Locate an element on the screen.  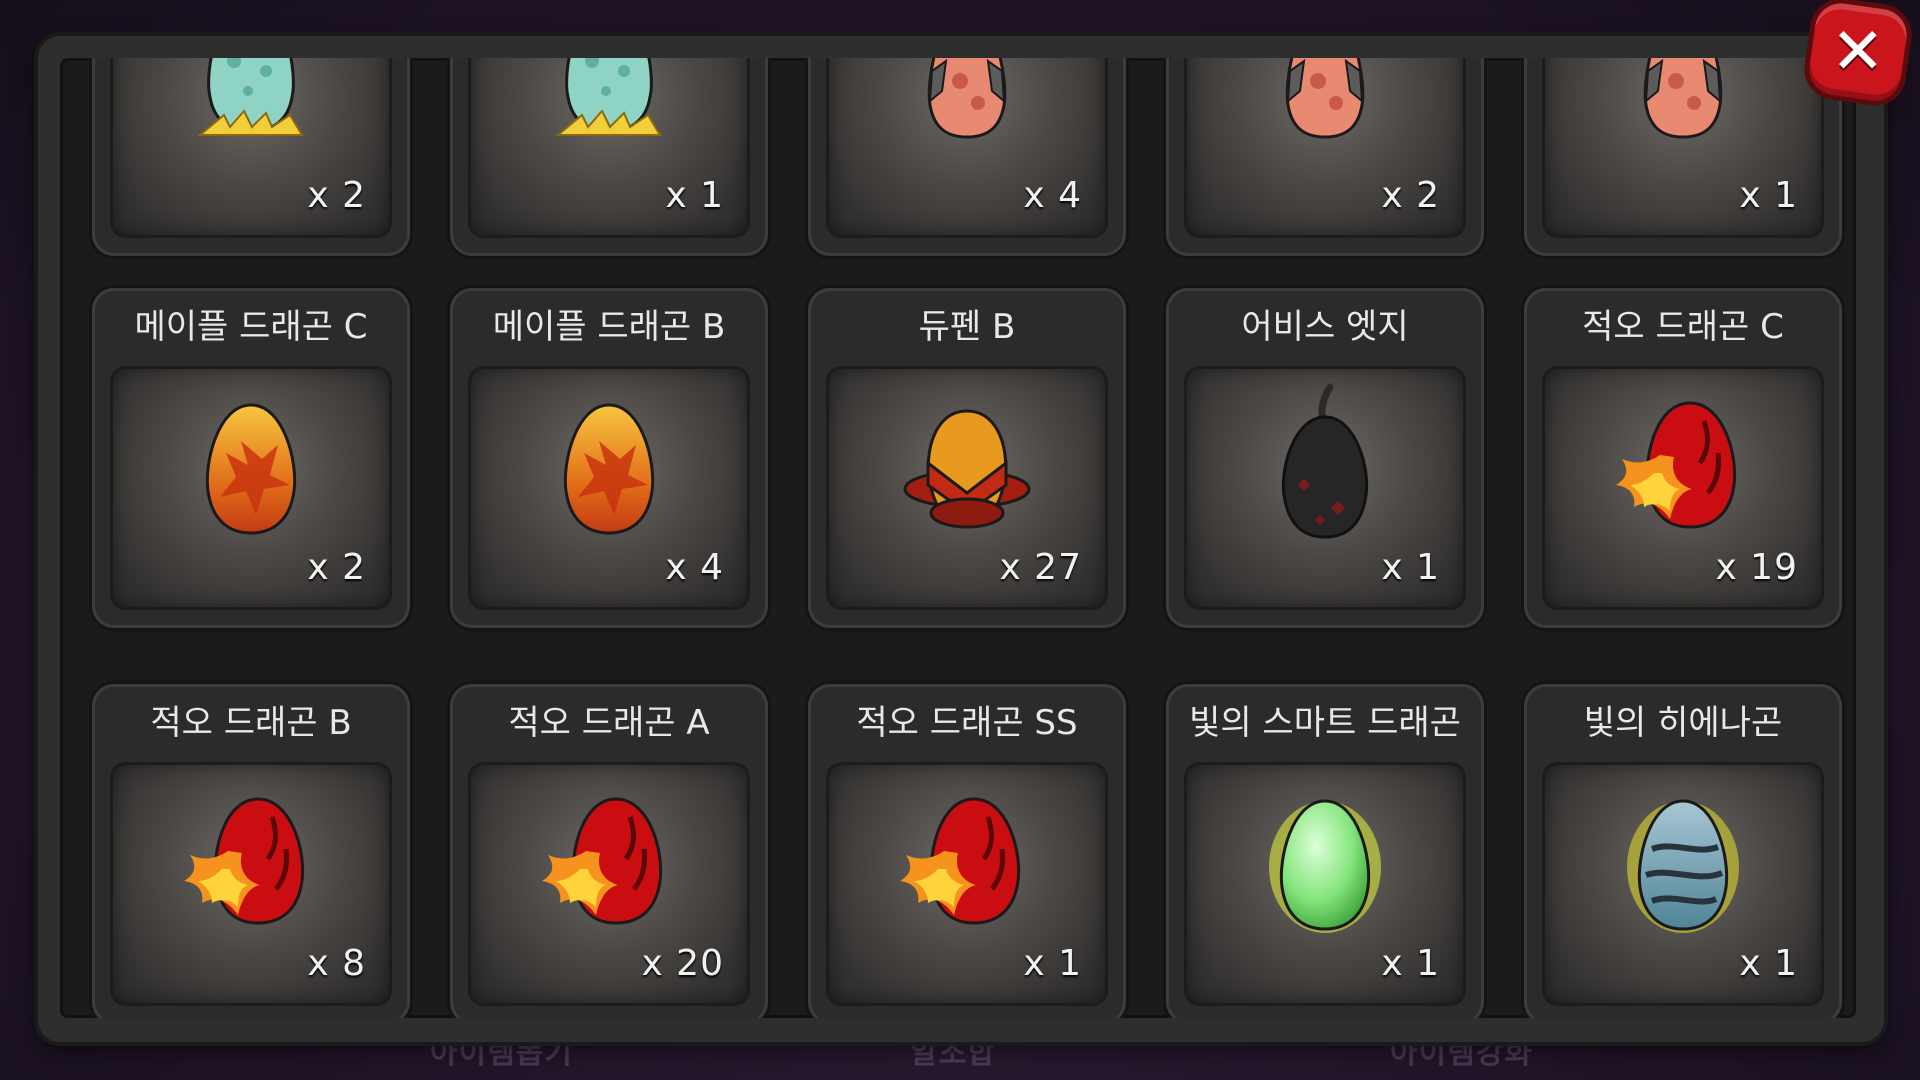
egg-quantity: x 19 is located at coordinates (1756, 567).